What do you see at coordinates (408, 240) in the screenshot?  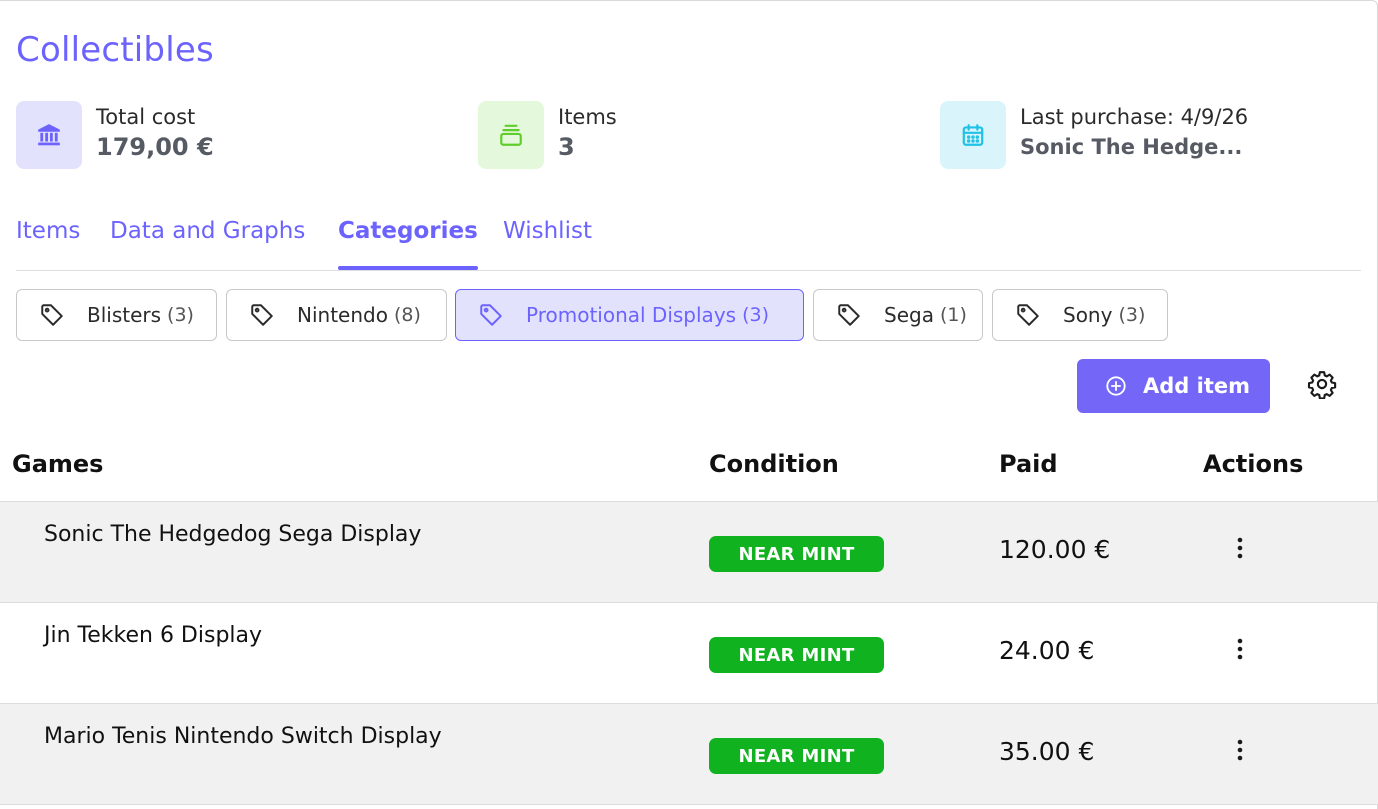 I see `tab-categories: Categories` at bounding box center [408, 240].